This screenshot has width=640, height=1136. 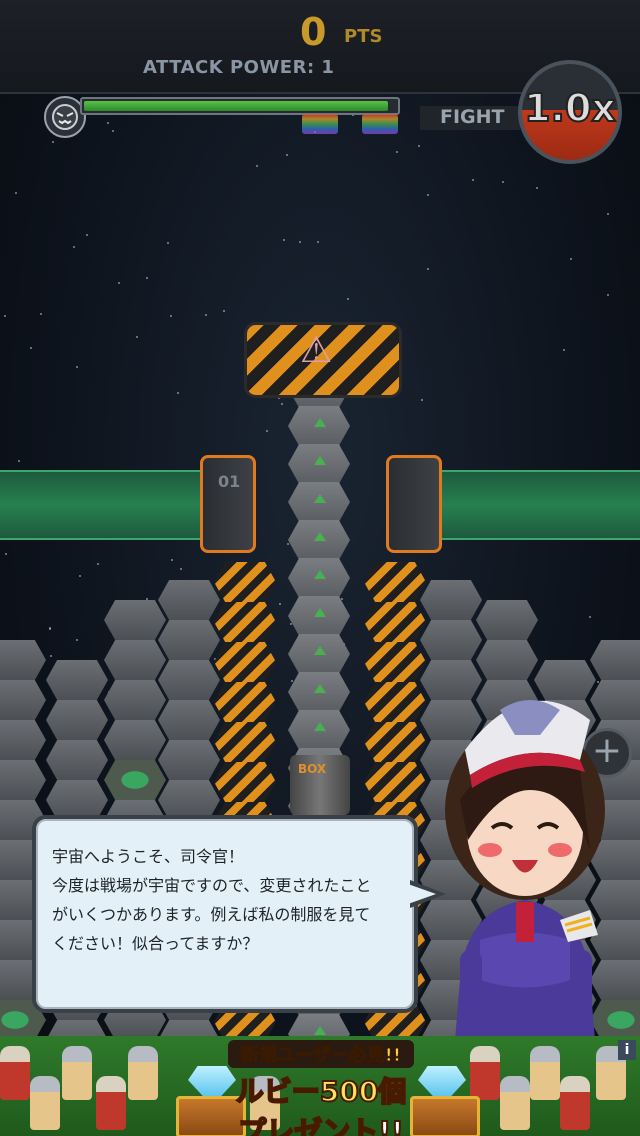 What do you see at coordinates (445, 1116) in the screenshot?
I see `treasure-chest-icon` at bounding box center [445, 1116].